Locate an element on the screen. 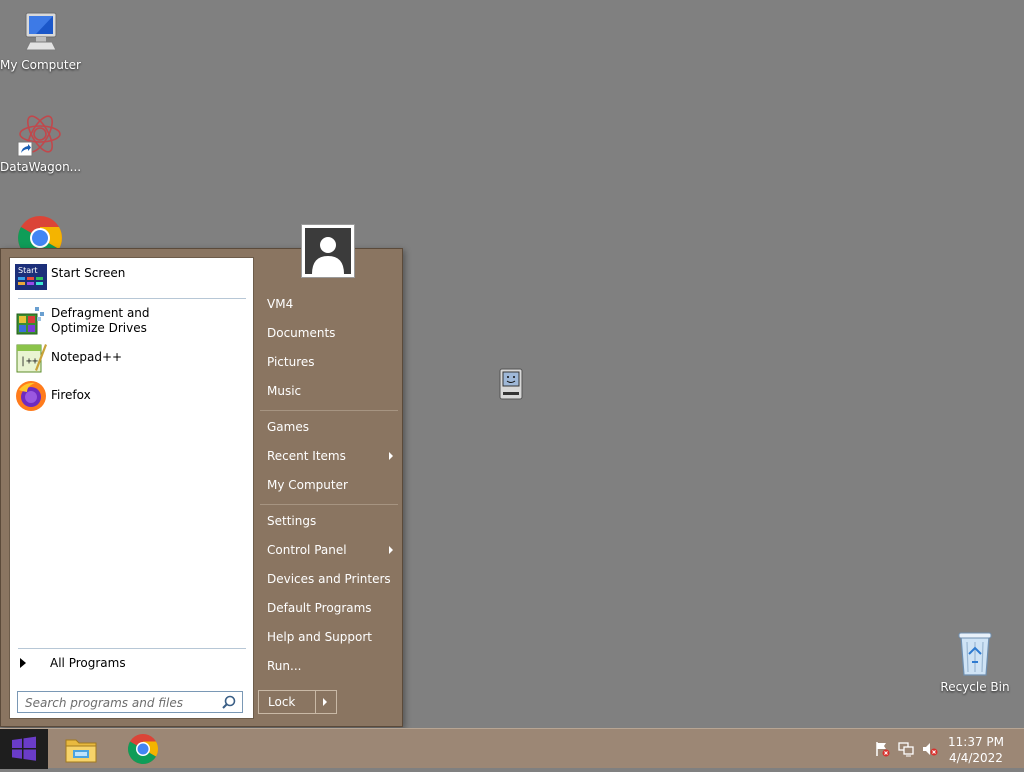 The width and height of the screenshot is (1024, 772). volume-muted-icon is located at coordinates (930, 749).